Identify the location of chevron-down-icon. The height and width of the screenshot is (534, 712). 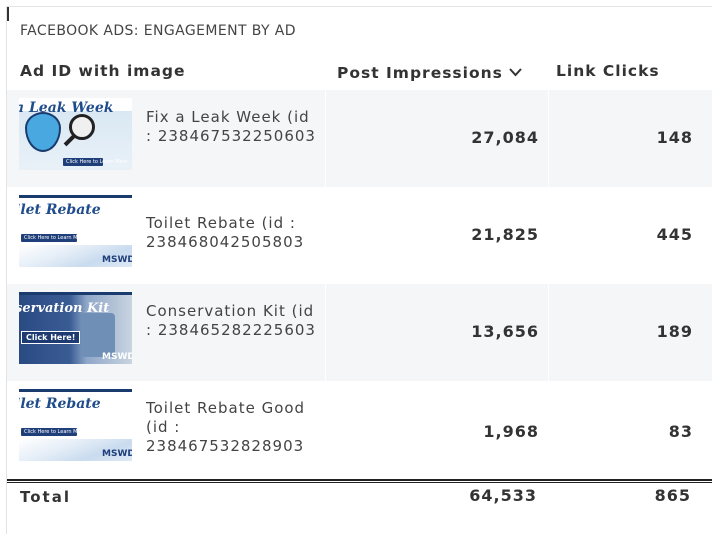
(515, 73).